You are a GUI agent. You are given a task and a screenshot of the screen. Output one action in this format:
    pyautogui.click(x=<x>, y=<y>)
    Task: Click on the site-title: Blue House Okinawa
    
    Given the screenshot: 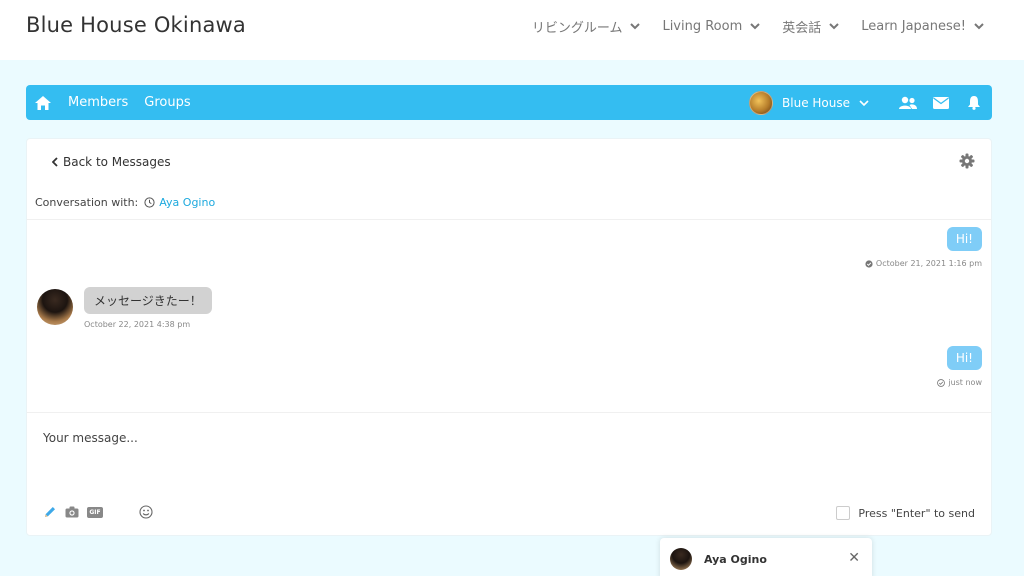 What is the action you would take?
    pyautogui.click(x=136, y=25)
    